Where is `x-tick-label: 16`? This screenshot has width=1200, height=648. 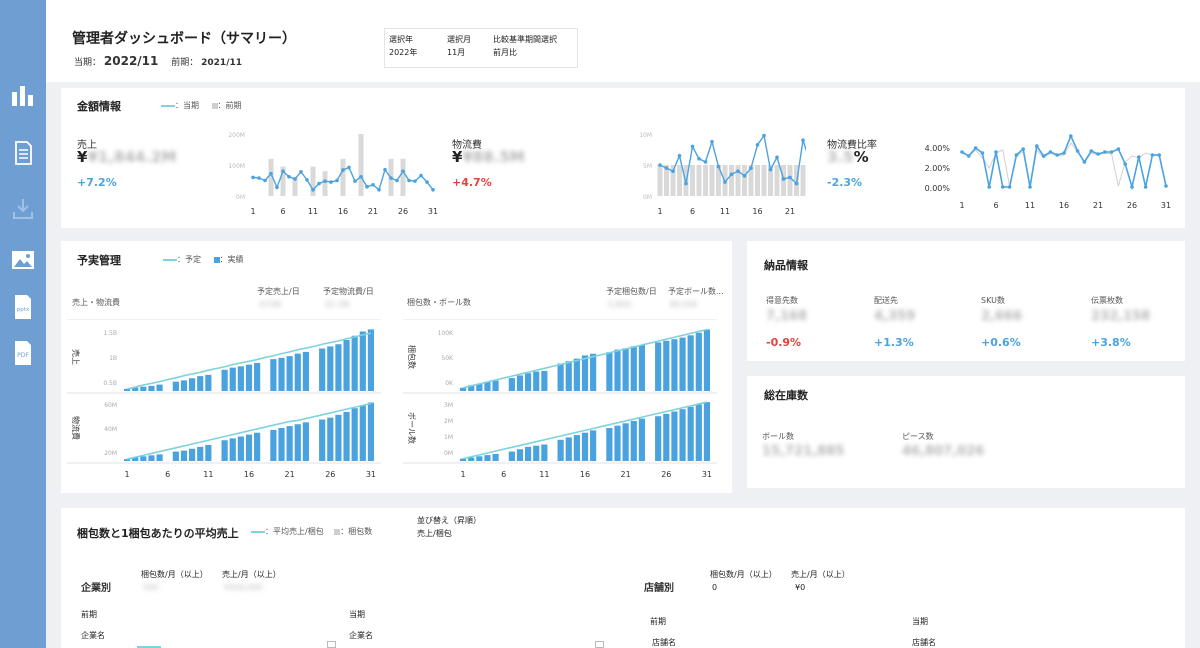 x-tick-label: 16 is located at coordinates (249, 474).